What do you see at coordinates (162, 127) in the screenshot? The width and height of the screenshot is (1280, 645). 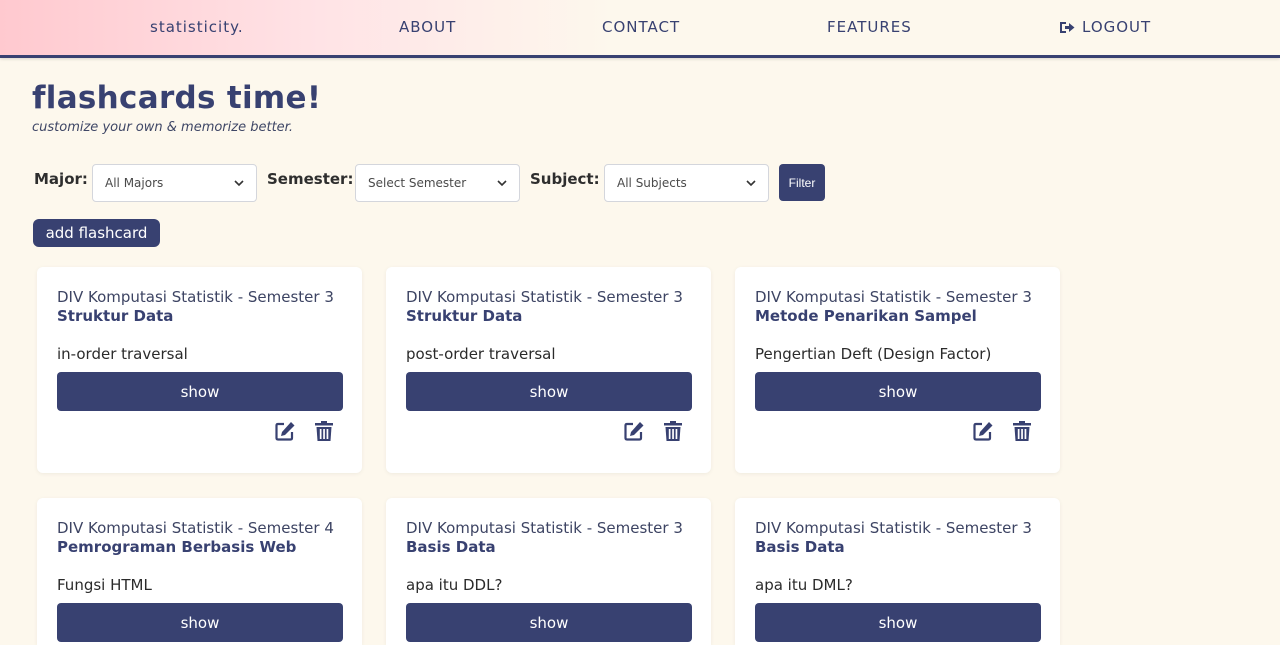 I see `page-subtitle: customize your own & memorize better.` at bounding box center [162, 127].